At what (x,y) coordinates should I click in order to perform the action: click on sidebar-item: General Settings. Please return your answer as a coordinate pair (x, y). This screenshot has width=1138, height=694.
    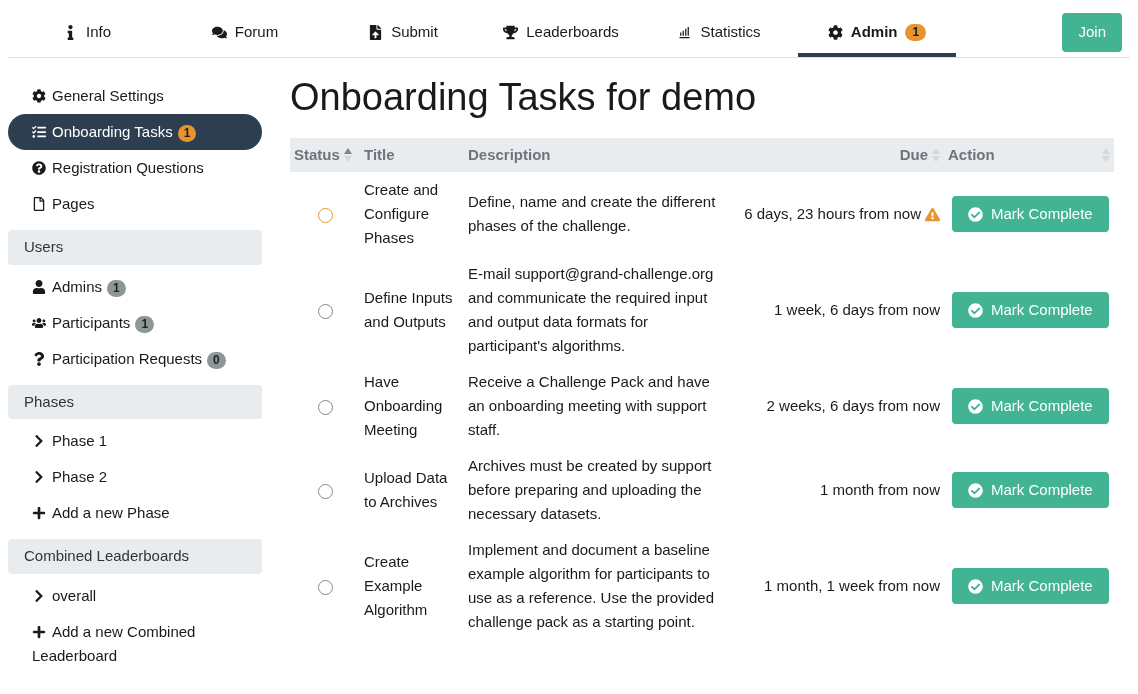
    Looking at the image, I should click on (135, 96).